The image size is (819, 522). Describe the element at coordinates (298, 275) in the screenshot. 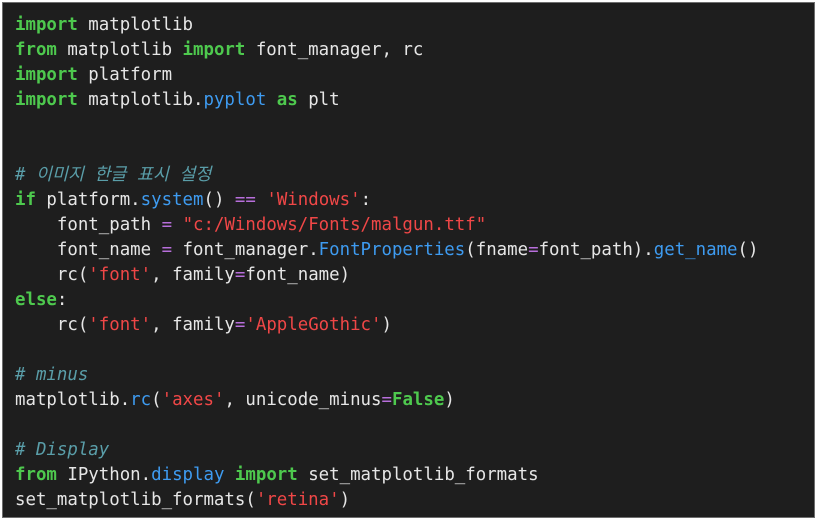

I see `code-token: font_name)` at that location.